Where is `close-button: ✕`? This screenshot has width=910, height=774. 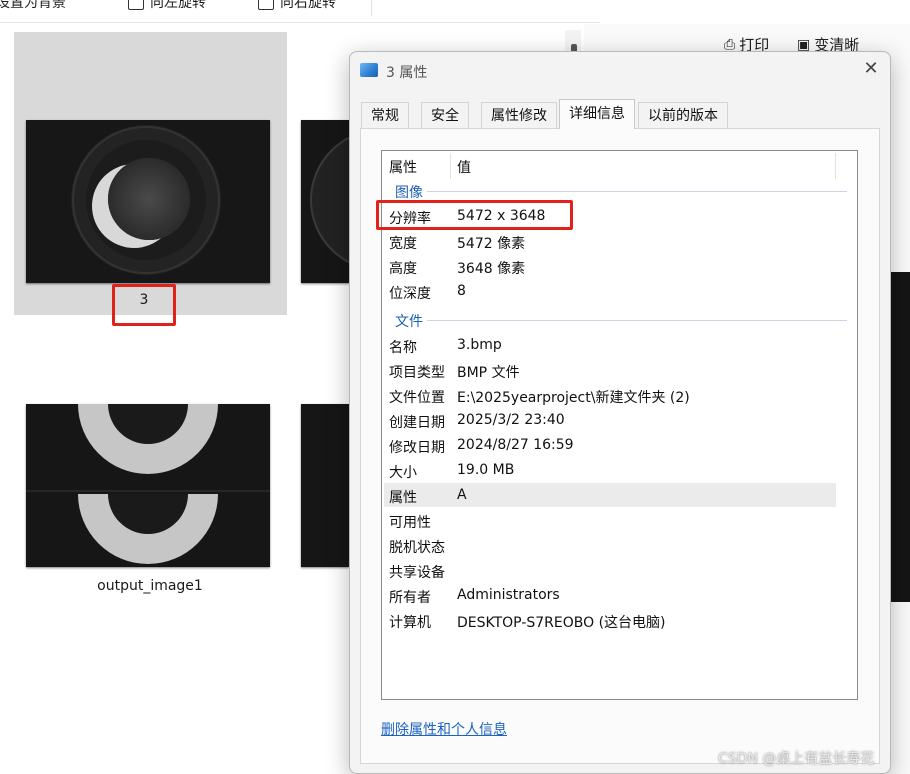
close-button: ✕ is located at coordinates (871, 69).